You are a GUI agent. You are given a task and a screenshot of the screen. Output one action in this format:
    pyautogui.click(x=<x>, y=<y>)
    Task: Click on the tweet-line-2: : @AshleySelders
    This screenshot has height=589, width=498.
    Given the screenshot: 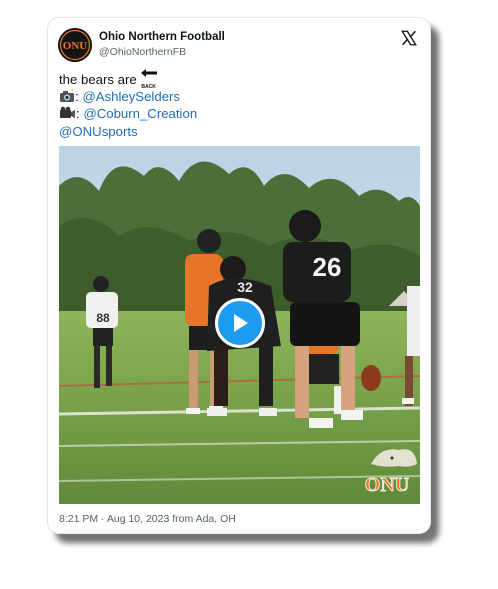 What is the action you would take?
    pyautogui.click(x=128, y=97)
    